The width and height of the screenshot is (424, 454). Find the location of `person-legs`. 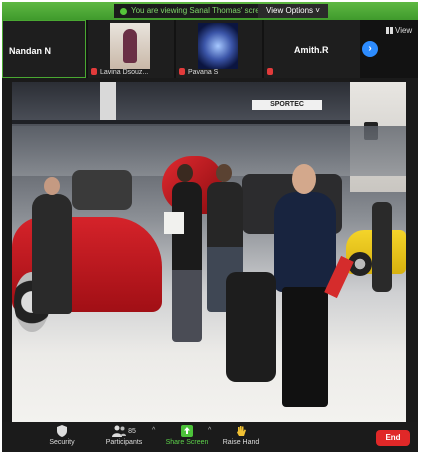

person-legs is located at coordinates (305, 347).